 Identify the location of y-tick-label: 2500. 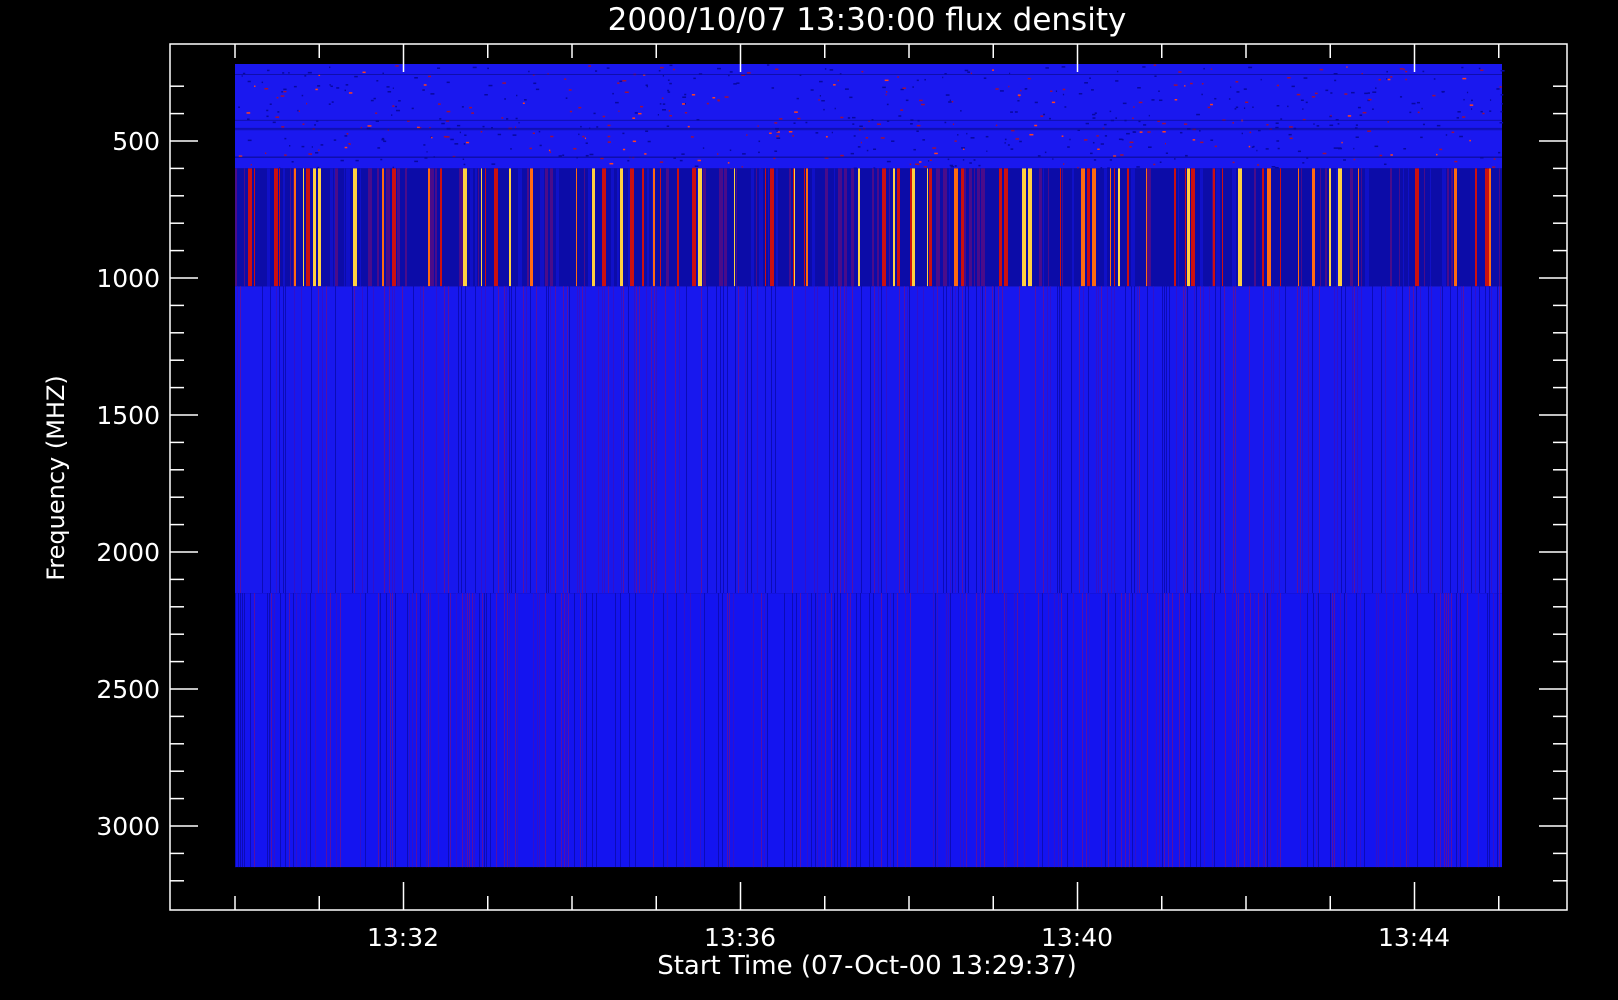
(128, 689).